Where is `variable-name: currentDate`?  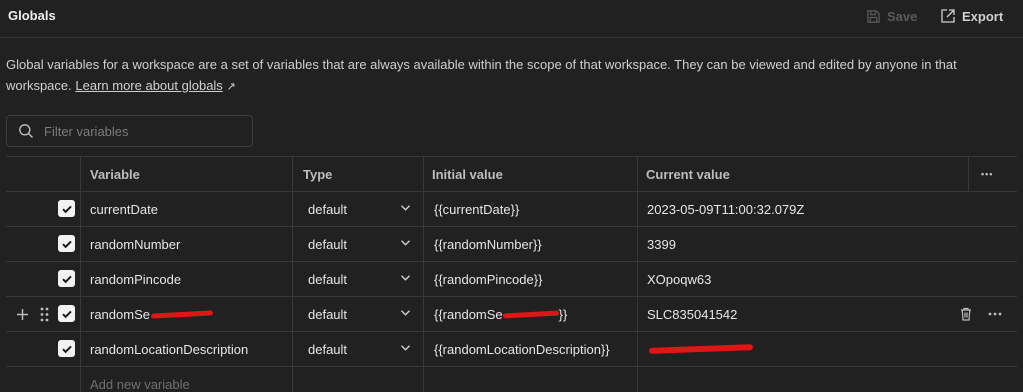 variable-name: currentDate is located at coordinates (124, 209).